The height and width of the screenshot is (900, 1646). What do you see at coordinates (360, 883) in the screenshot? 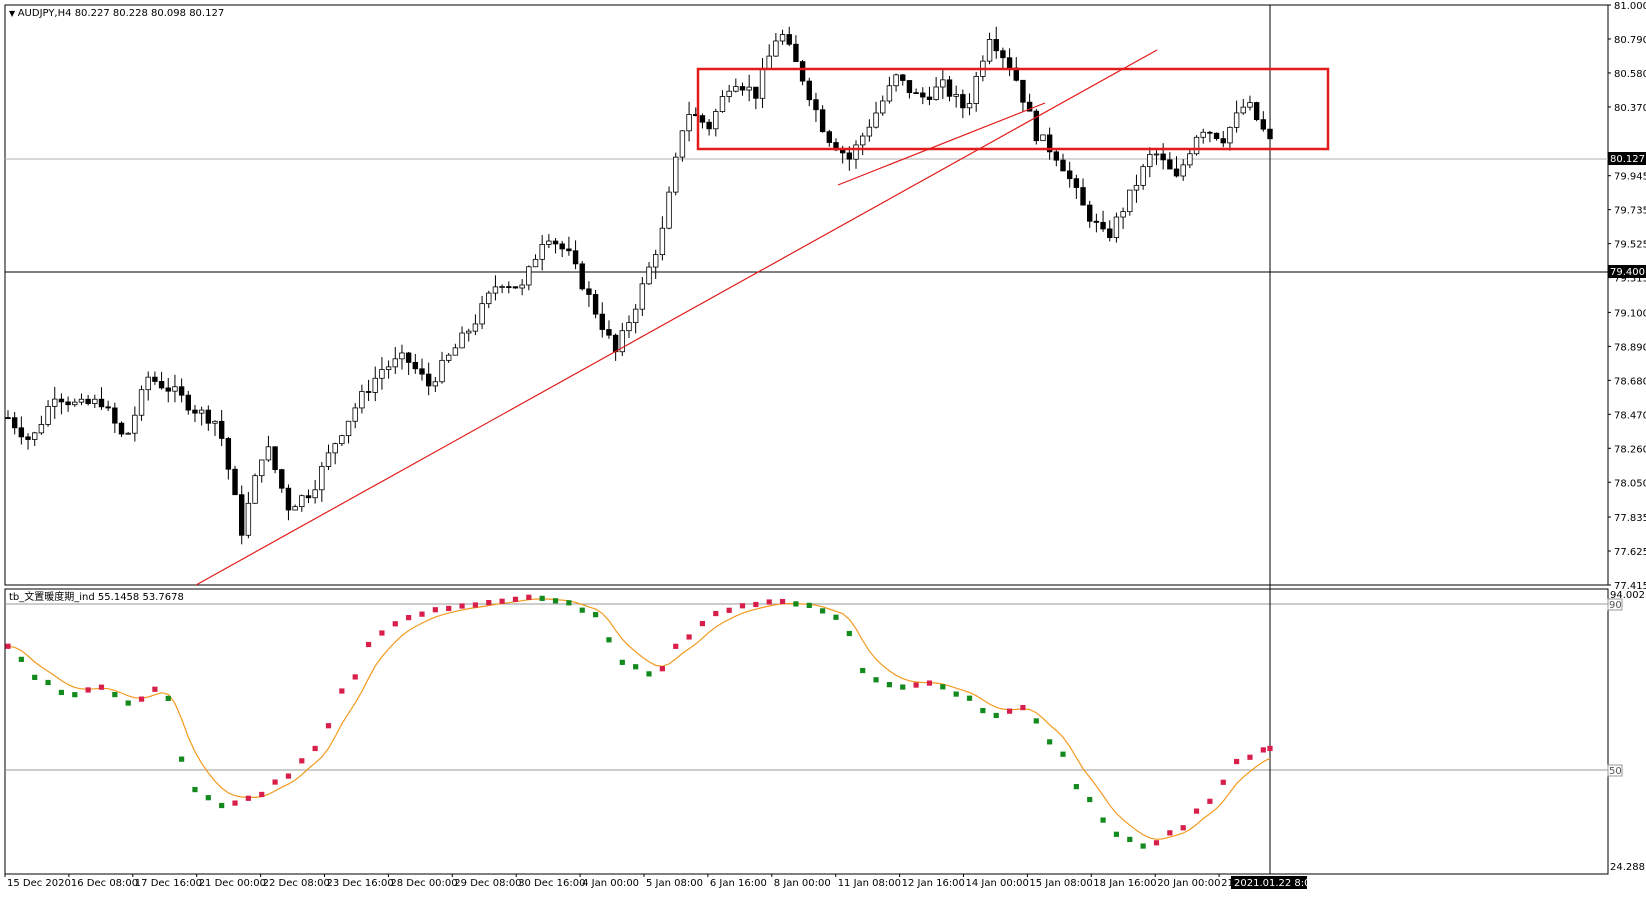
I see `time-tick-label: 23 Dec 16:00` at bounding box center [360, 883].